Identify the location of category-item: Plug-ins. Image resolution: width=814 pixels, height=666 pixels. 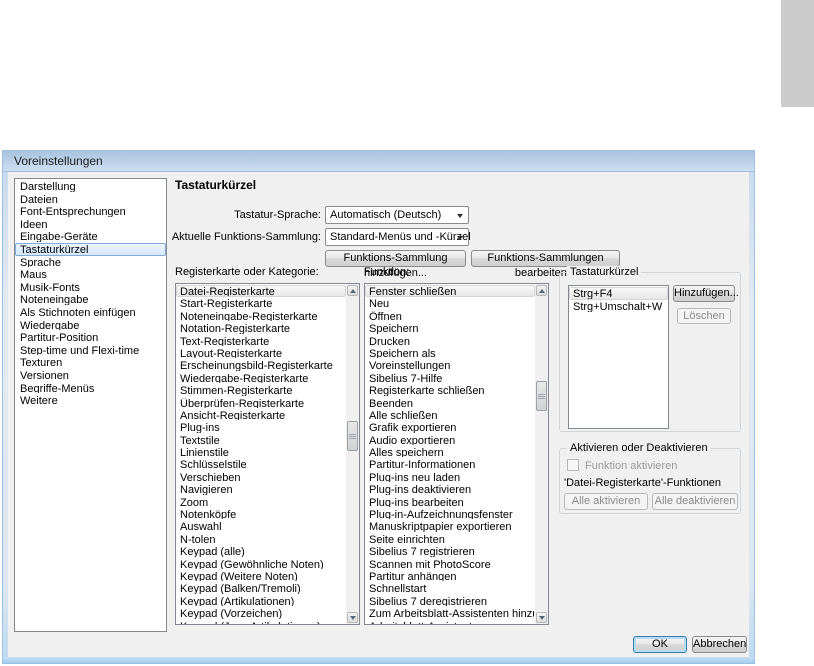
(261, 427).